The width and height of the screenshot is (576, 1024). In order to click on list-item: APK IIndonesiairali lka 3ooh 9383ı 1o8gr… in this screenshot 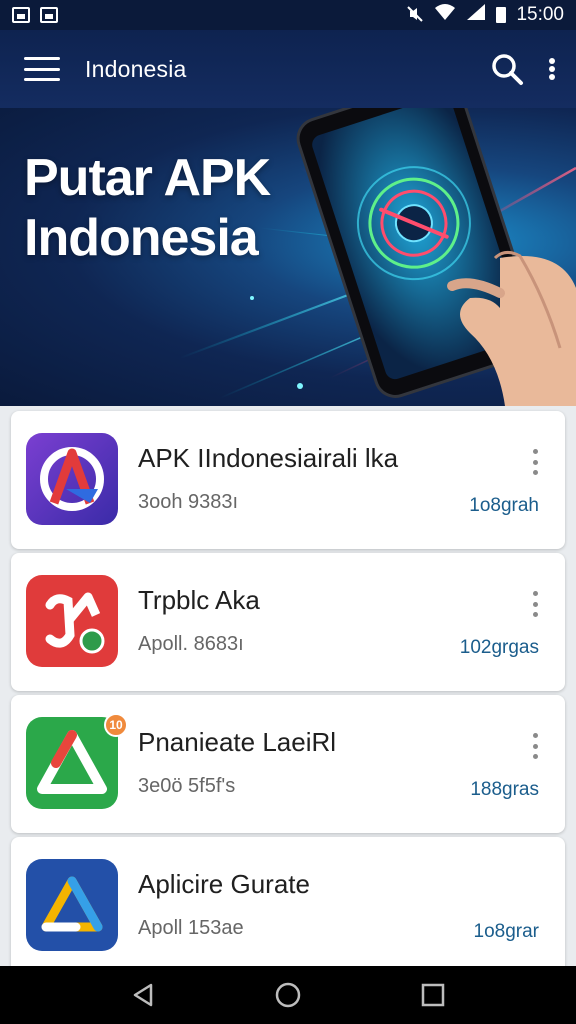, I will do `click(288, 480)`.